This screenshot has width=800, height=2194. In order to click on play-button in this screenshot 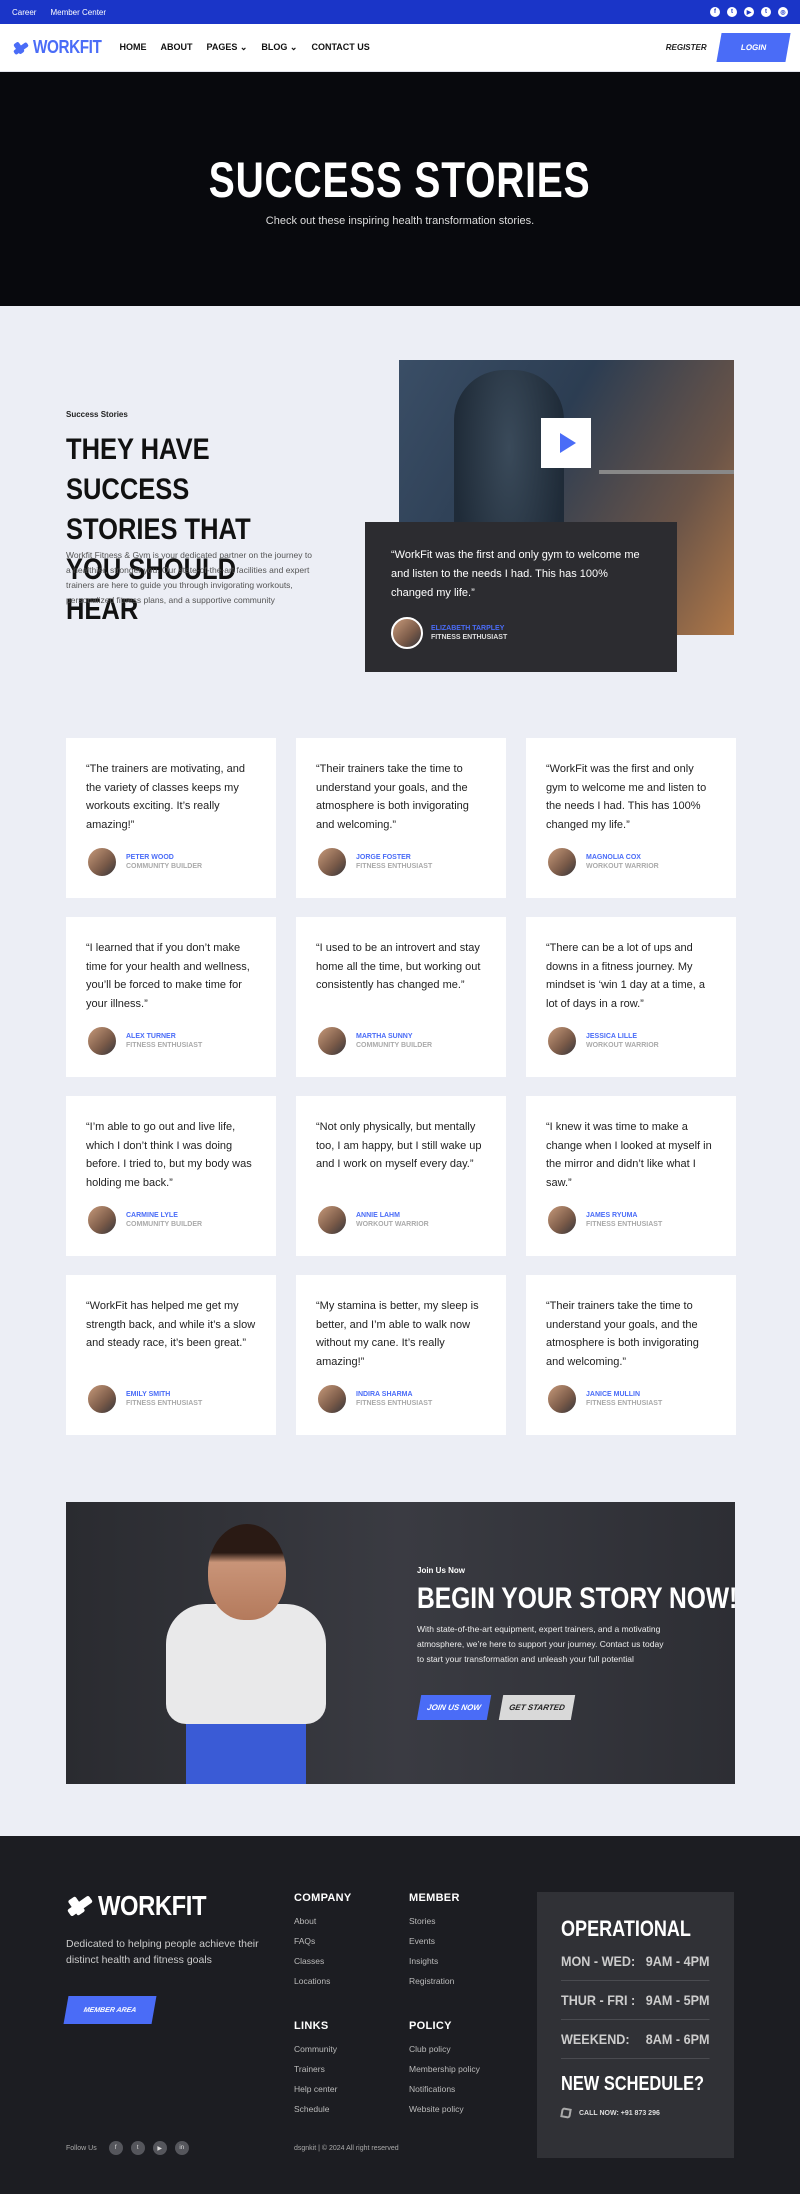, I will do `click(566, 443)`.